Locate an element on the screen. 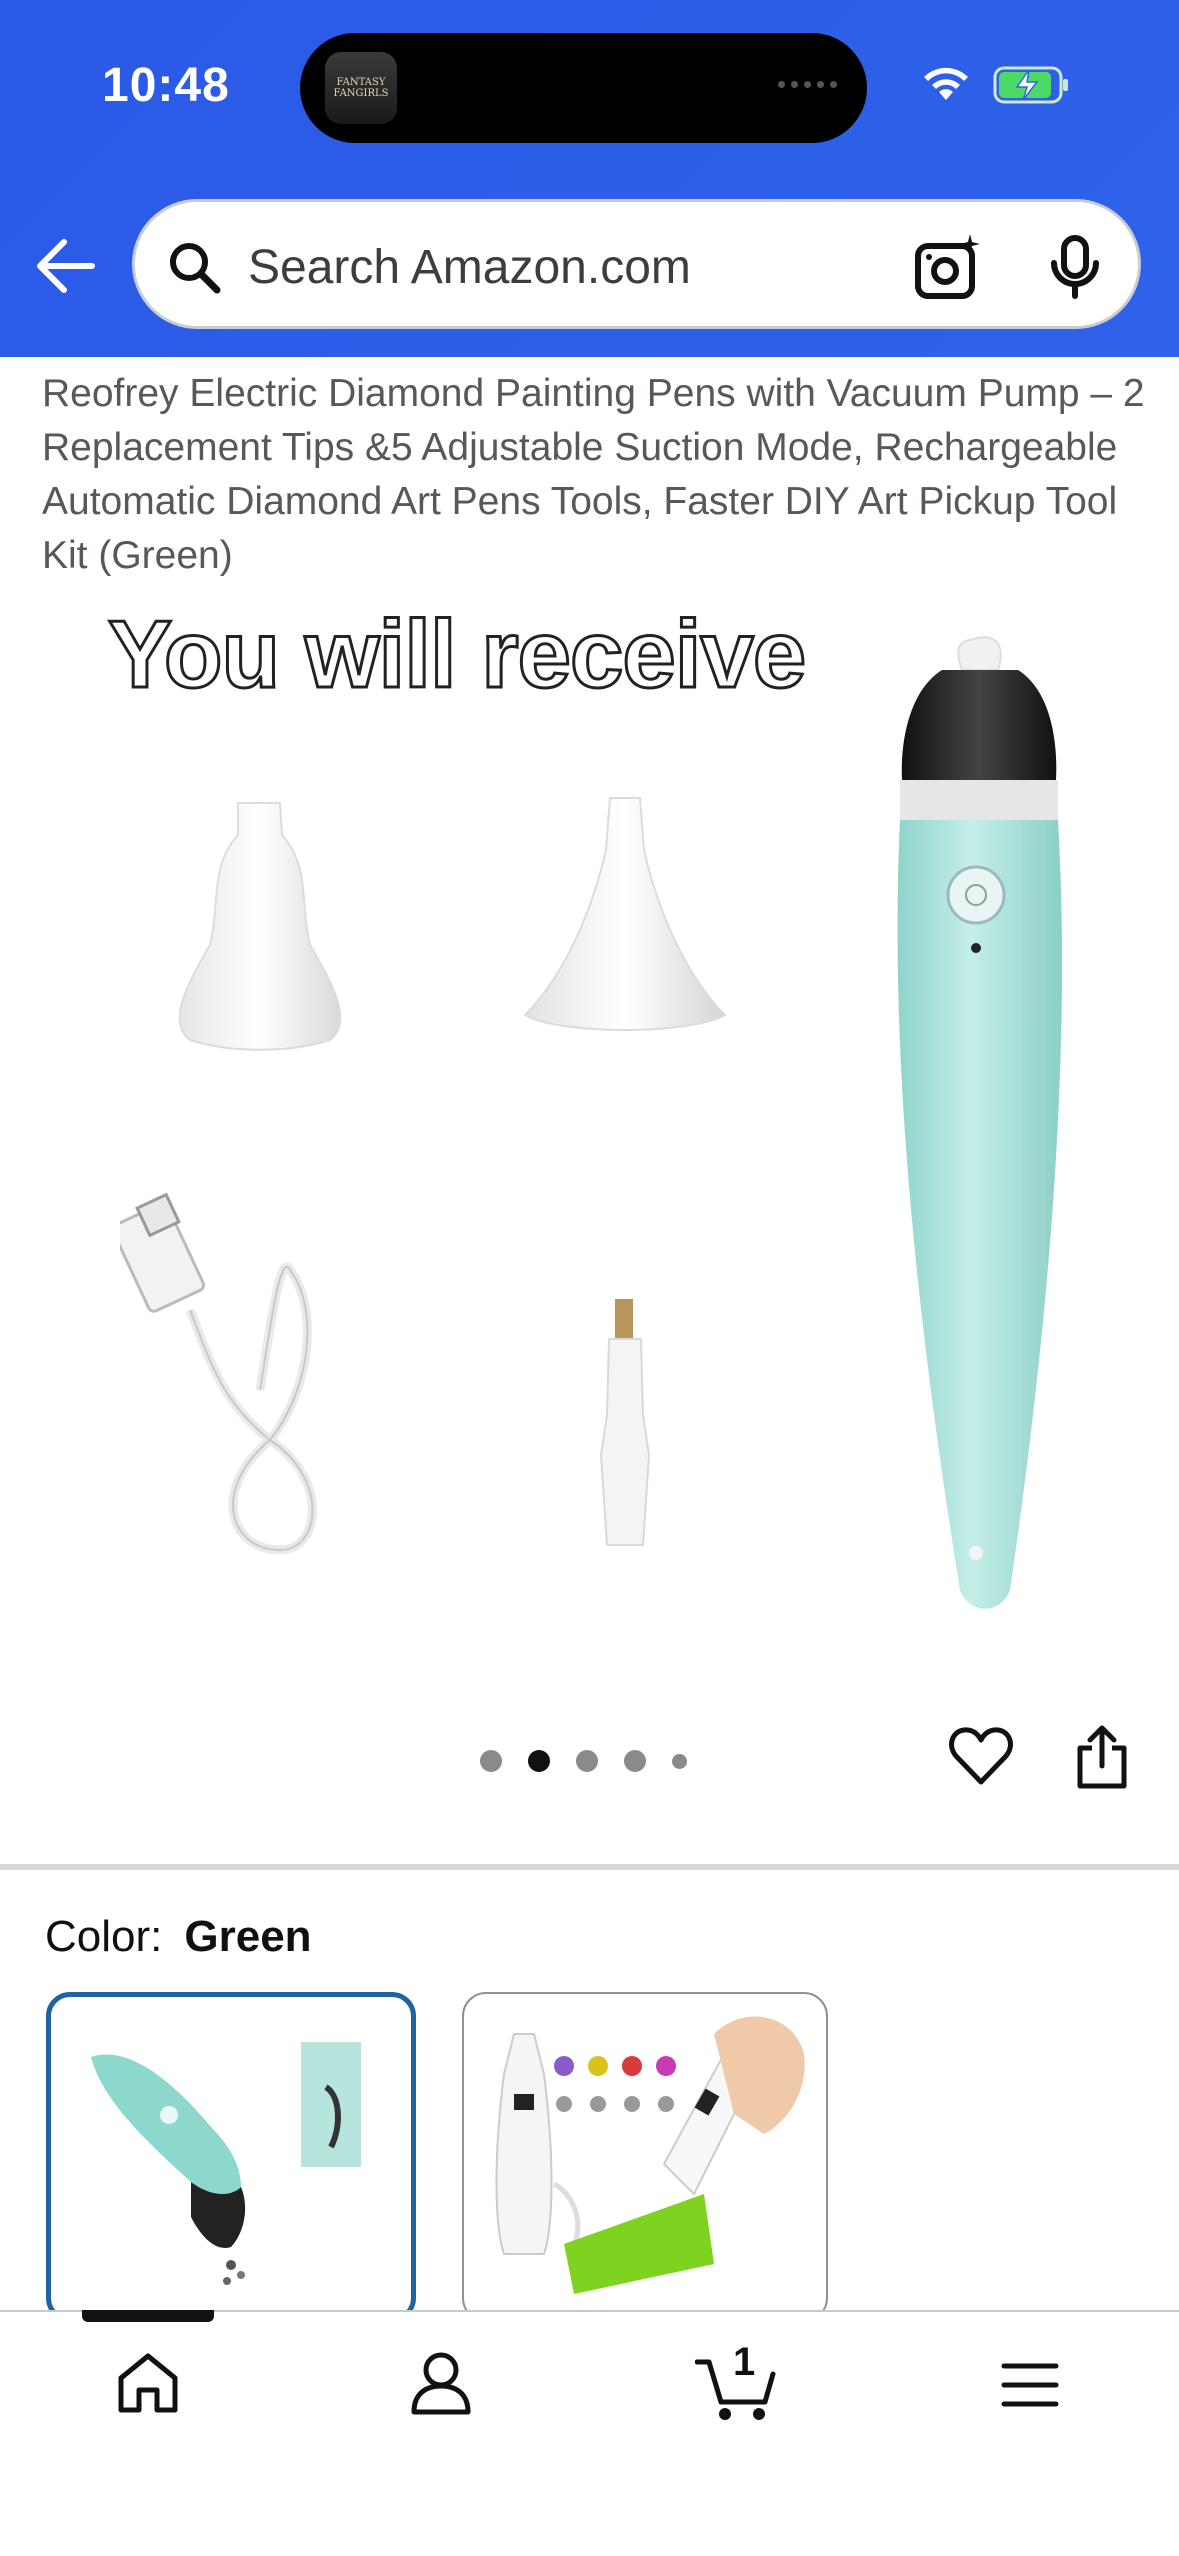 This screenshot has width=1179, height=2556. active-tab-indicator is located at coordinates (148, 2316).